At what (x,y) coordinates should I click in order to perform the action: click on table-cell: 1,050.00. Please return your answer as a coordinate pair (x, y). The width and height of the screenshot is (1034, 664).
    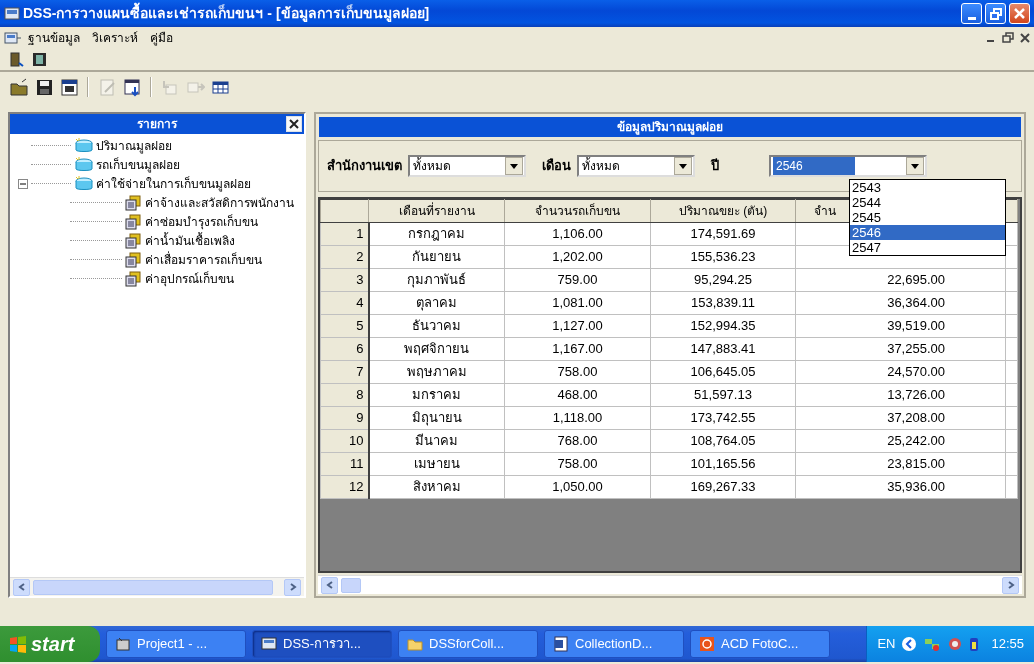
    Looking at the image, I should click on (577, 487).